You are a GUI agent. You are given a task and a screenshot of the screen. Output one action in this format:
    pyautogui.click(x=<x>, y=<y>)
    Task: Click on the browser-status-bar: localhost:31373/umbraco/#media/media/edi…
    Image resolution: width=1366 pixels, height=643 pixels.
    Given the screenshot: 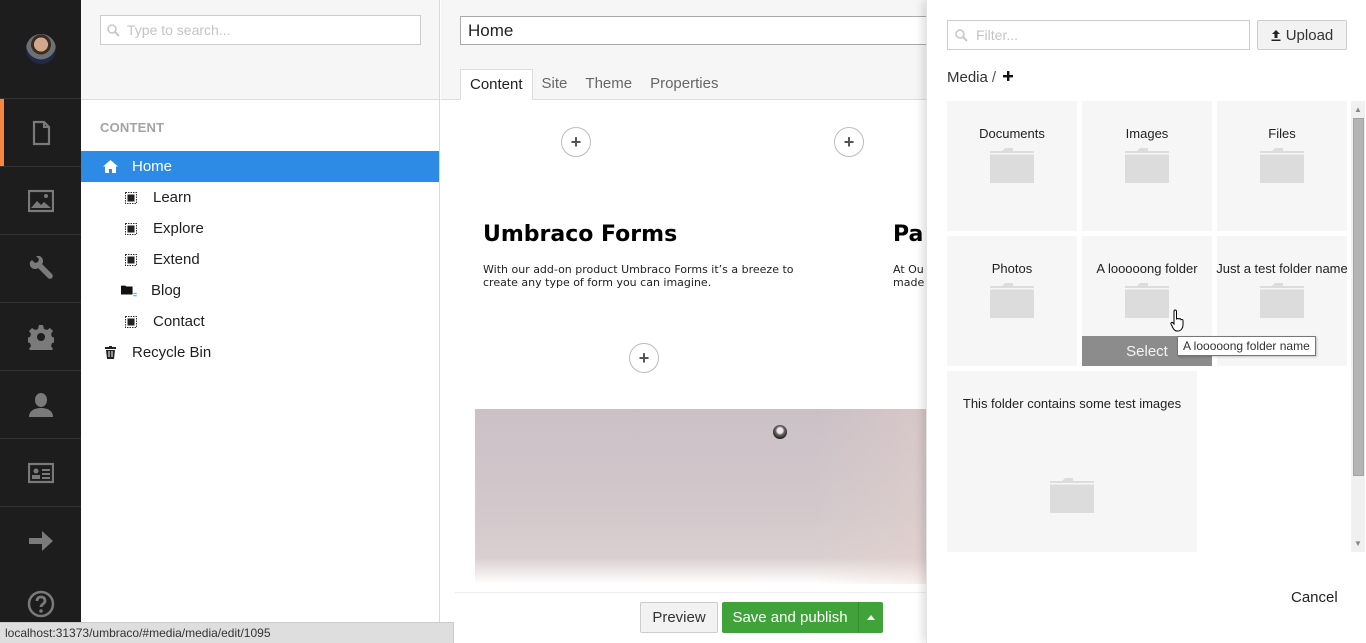 What is the action you would take?
    pyautogui.click(x=227, y=632)
    